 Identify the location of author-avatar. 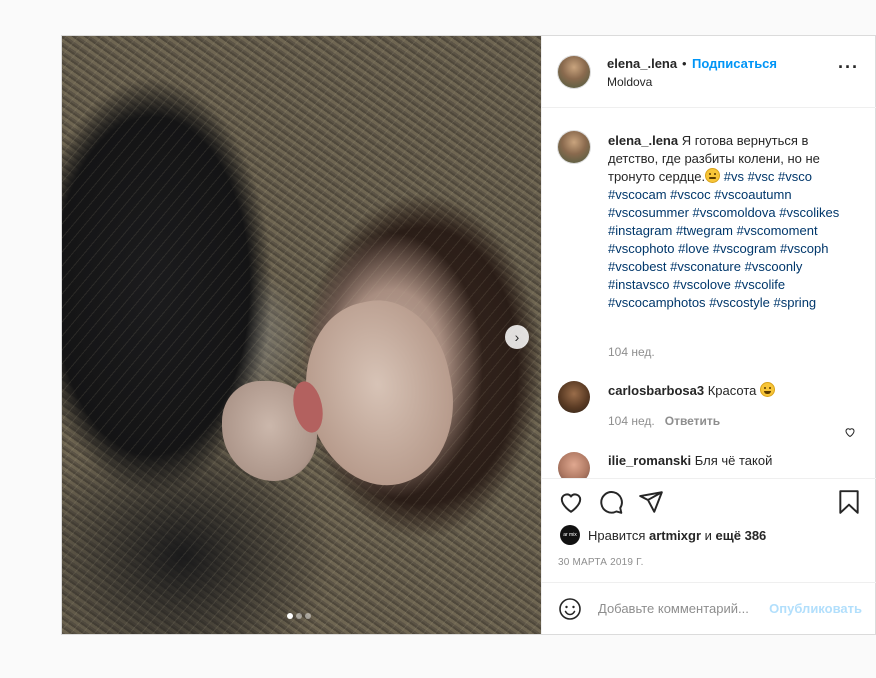
(574, 72).